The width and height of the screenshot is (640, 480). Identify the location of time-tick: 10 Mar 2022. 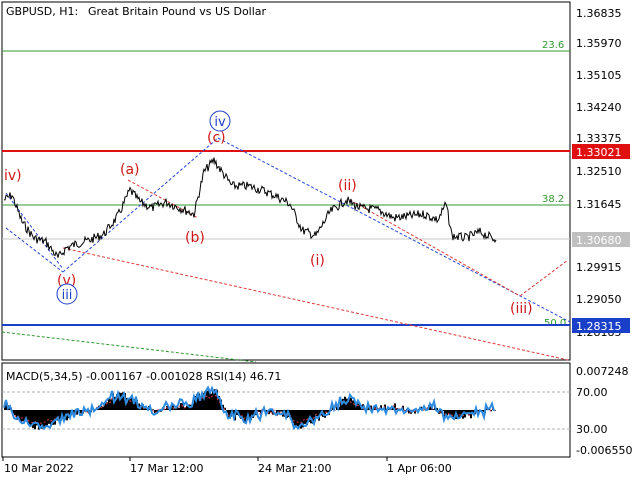
(39, 468).